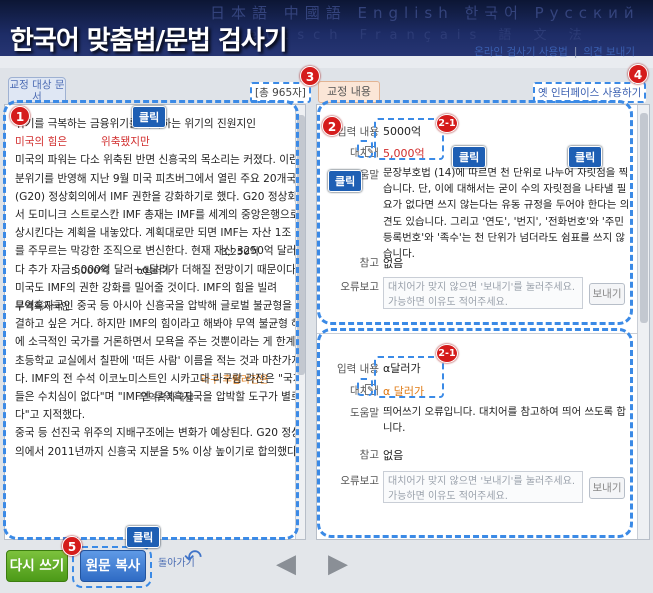 Image resolution: width=653 pixels, height=593 pixels. I want to click on doc-line: 무역흑자국인 중국 등 아시아 신흥국을 압박해 글로벌 불균형을 해, so click(160, 306).